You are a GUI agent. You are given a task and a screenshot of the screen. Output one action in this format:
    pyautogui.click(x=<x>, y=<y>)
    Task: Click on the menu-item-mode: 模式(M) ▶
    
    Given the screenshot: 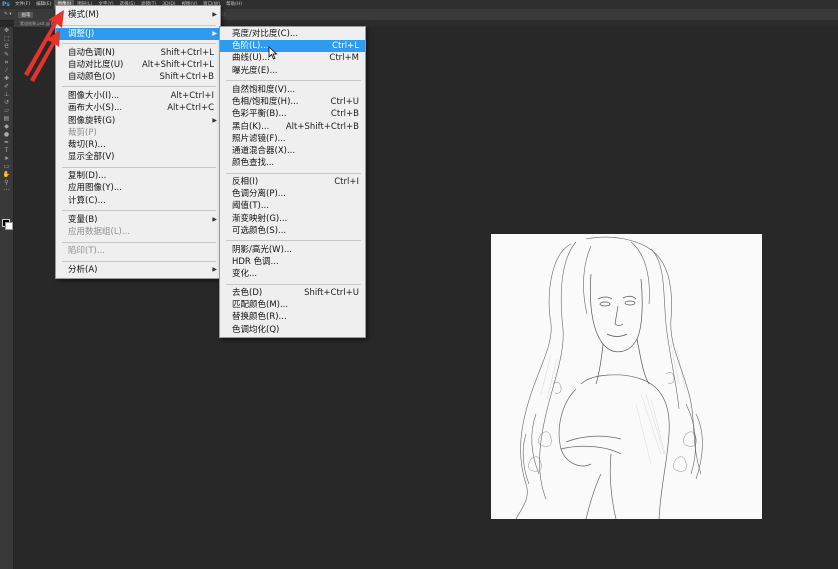 What is the action you would take?
    pyautogui.click(x=138, y=15)
    